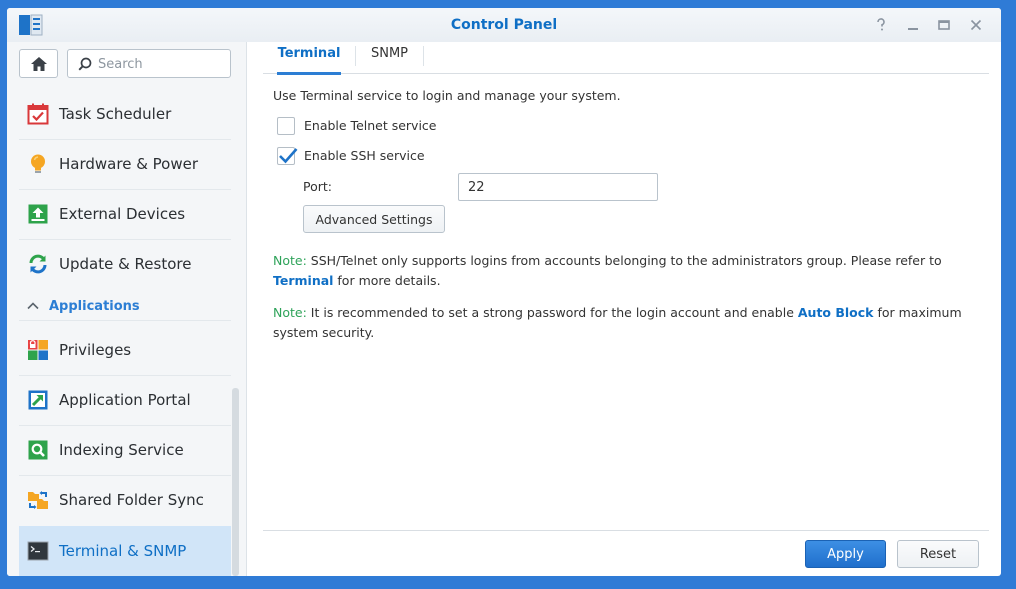  Describe the element at coordinates (836, 312) in the screenshot. I see `auto-block-link: Auto Block` at that location.